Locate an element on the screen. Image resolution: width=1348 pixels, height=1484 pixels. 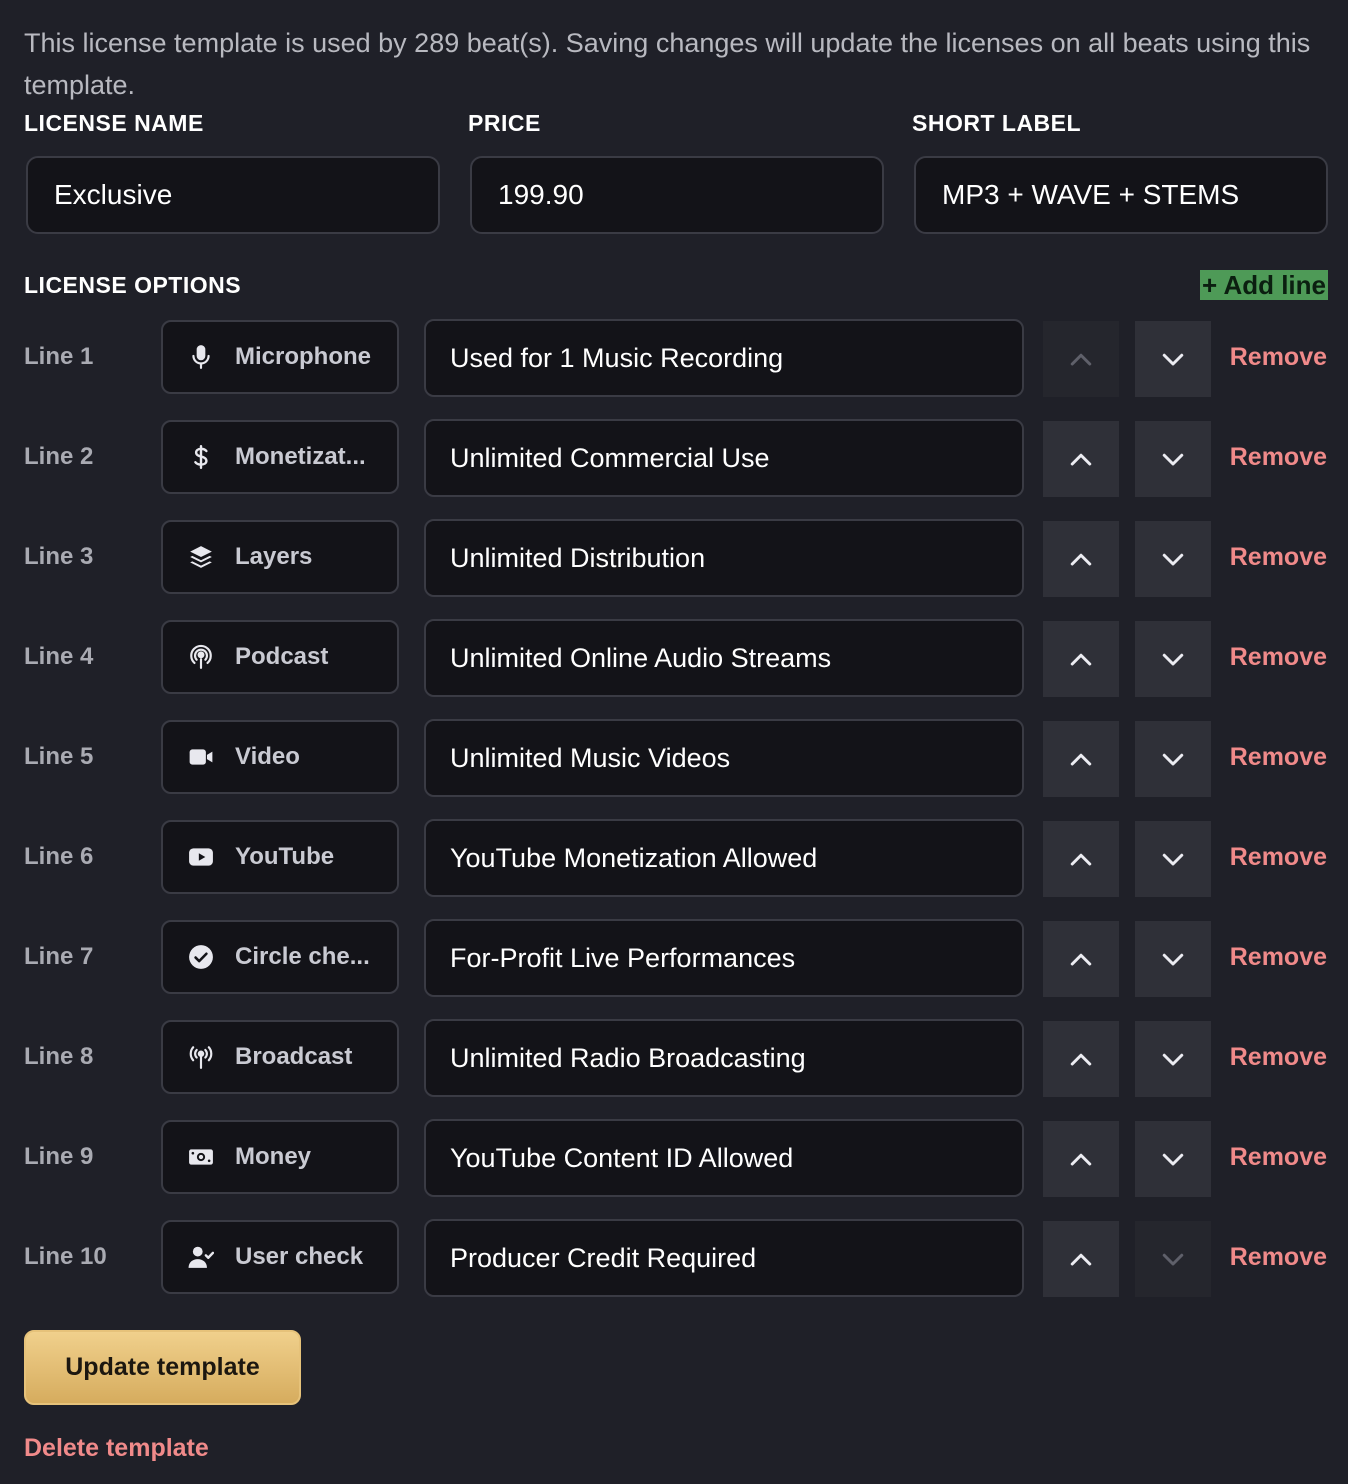
delete-template-link: Delete template is located at coordinates (116, 1448).